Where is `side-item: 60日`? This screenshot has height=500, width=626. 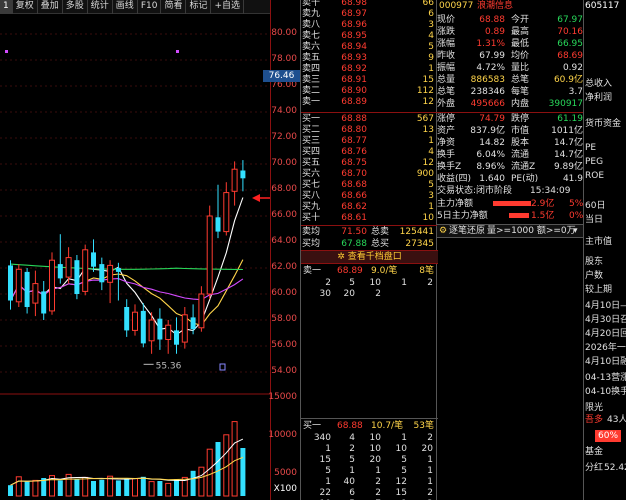 side-item: 60日 is located at coordinates (595, 206).